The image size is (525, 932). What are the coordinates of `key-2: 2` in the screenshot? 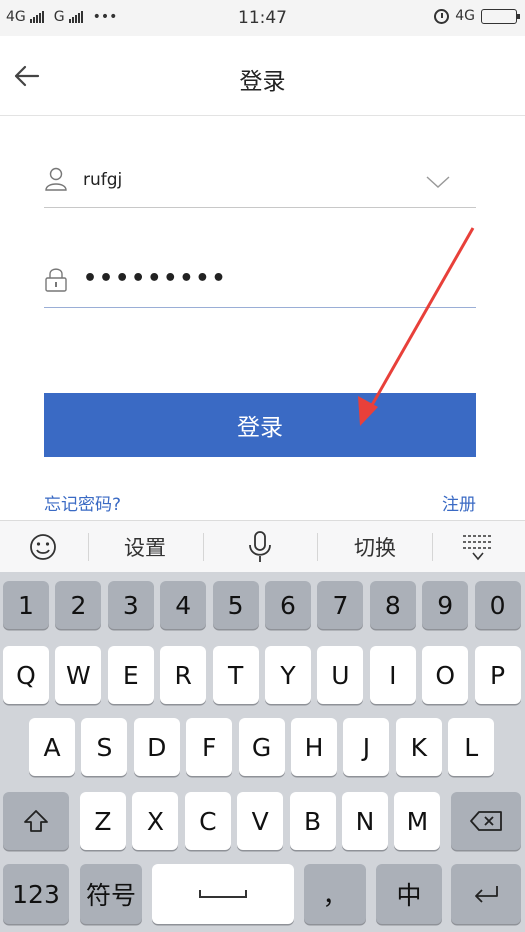 It's located at (78, 605).